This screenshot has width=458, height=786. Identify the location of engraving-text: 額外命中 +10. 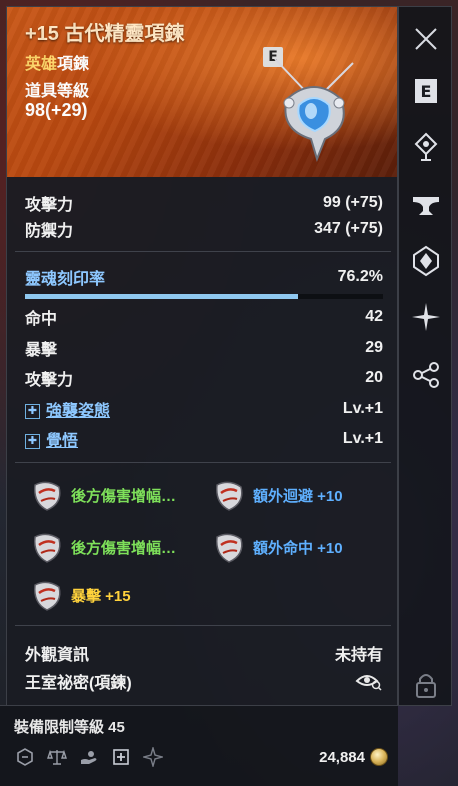
(298, 548).